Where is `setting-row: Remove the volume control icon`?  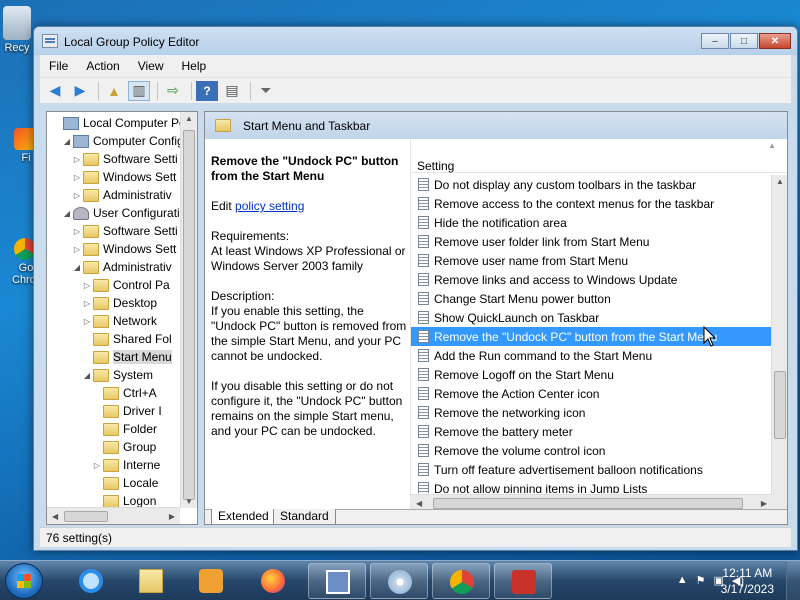 setting-row: Remove the volume control icon is located at coordinates (591, 450).